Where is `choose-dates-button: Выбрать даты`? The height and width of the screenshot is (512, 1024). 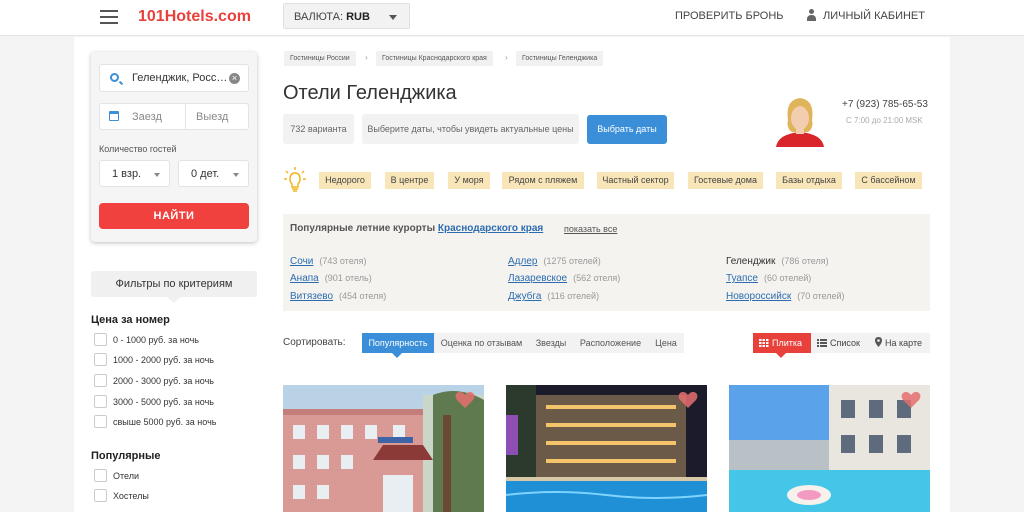
choose-dates-button: Выбрать даты is located at coordinates (627, 129).